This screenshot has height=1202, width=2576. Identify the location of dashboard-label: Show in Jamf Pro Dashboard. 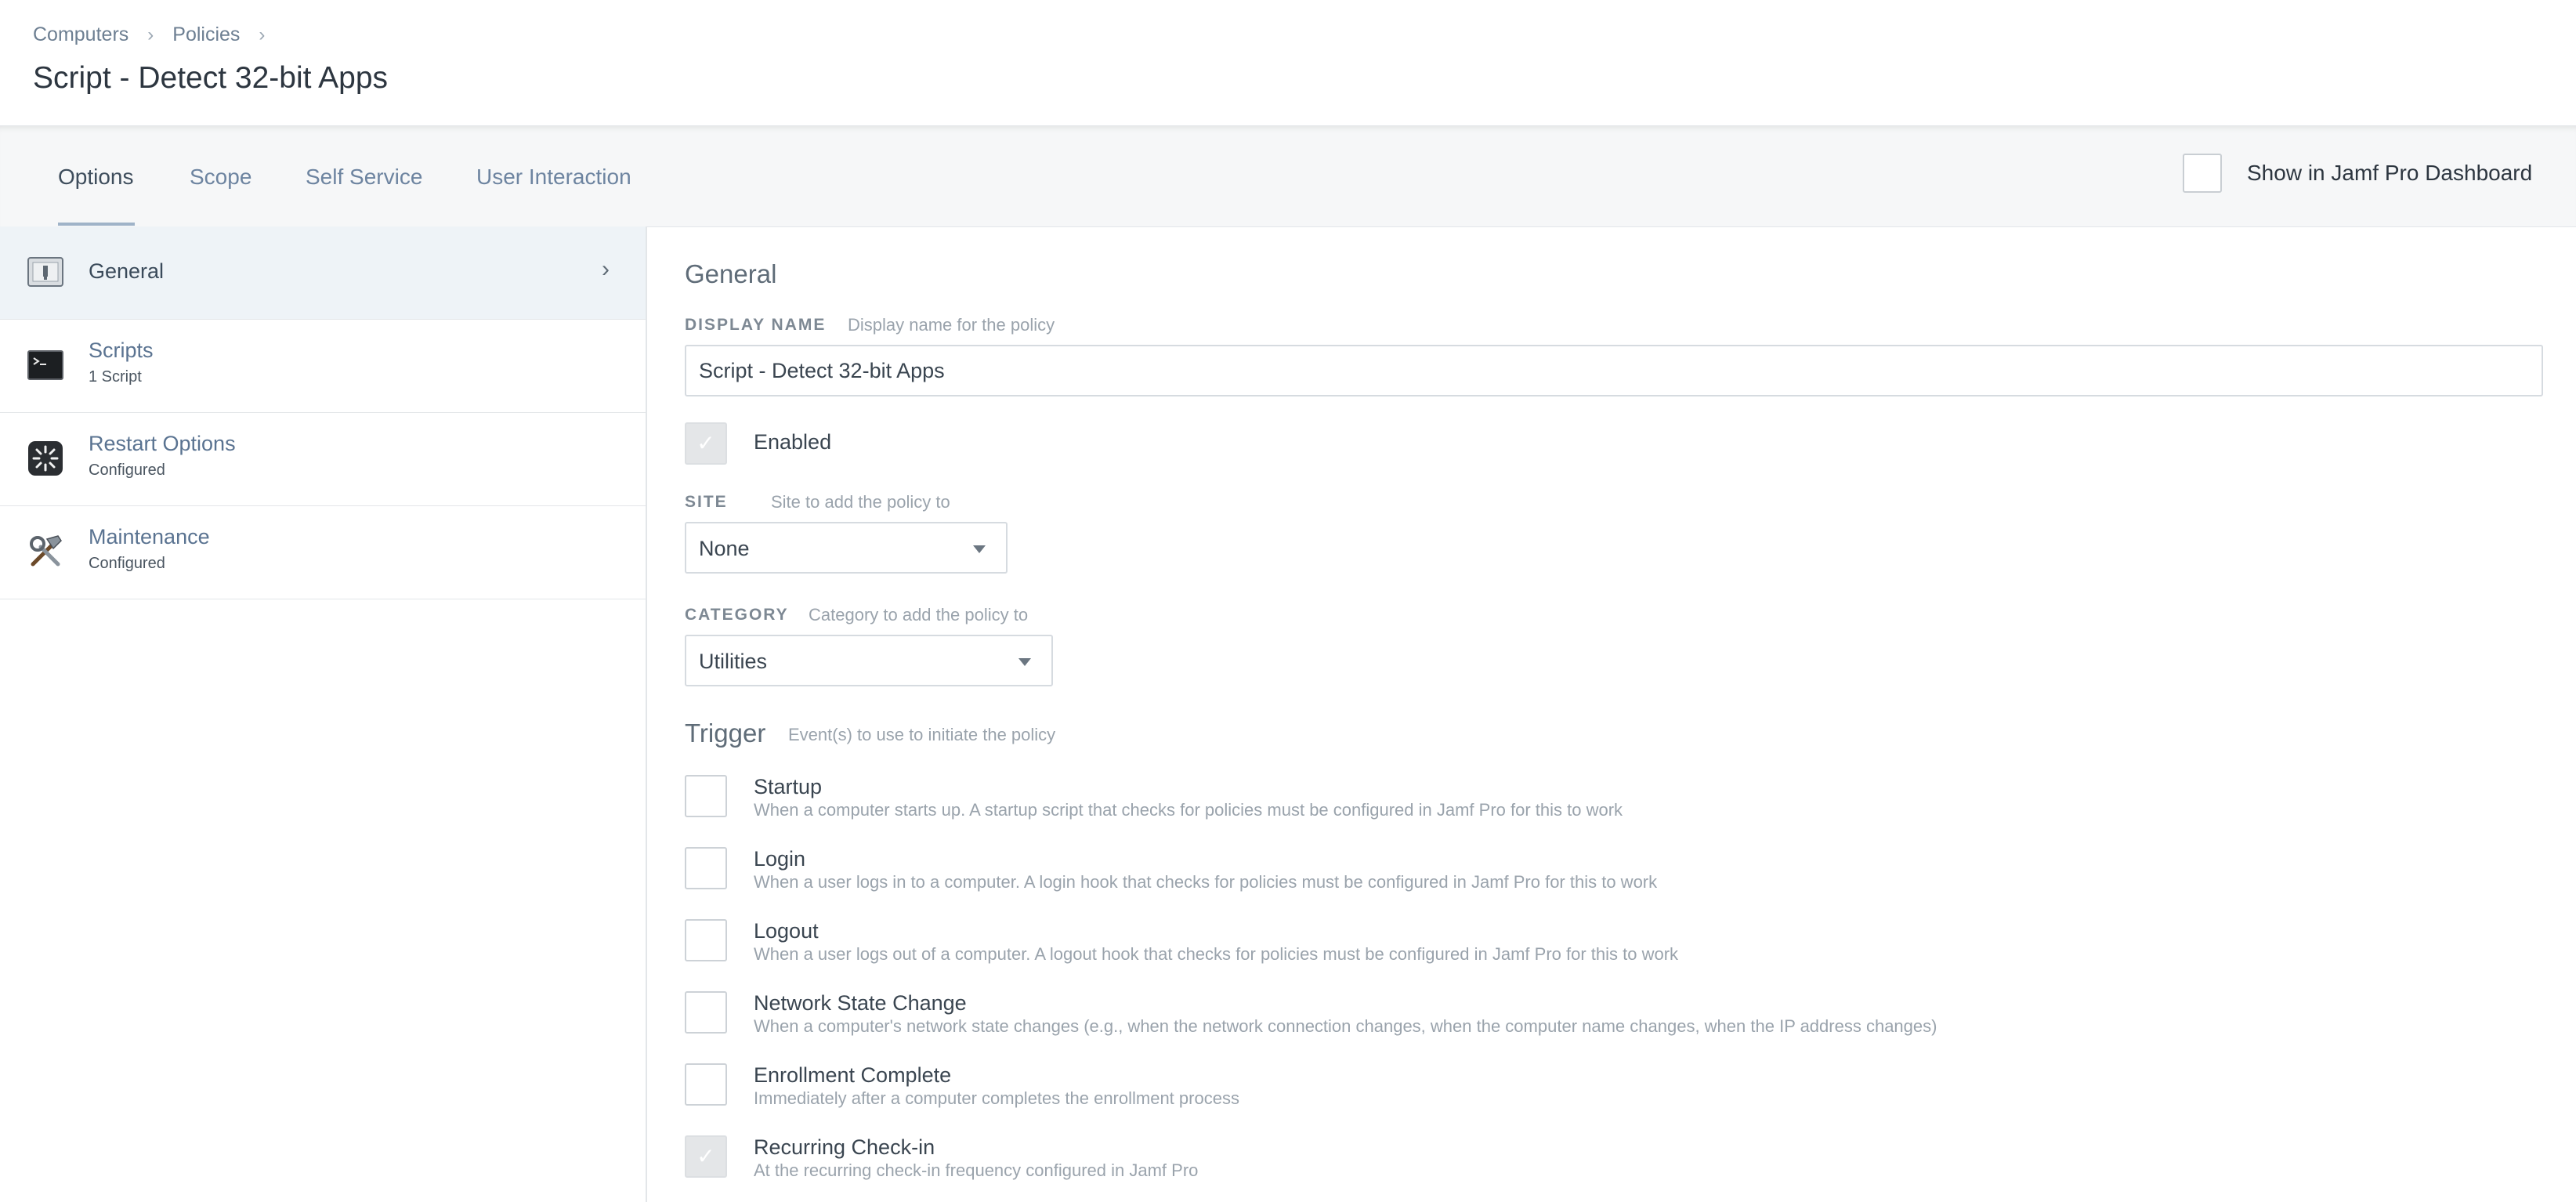
(2390, 173).